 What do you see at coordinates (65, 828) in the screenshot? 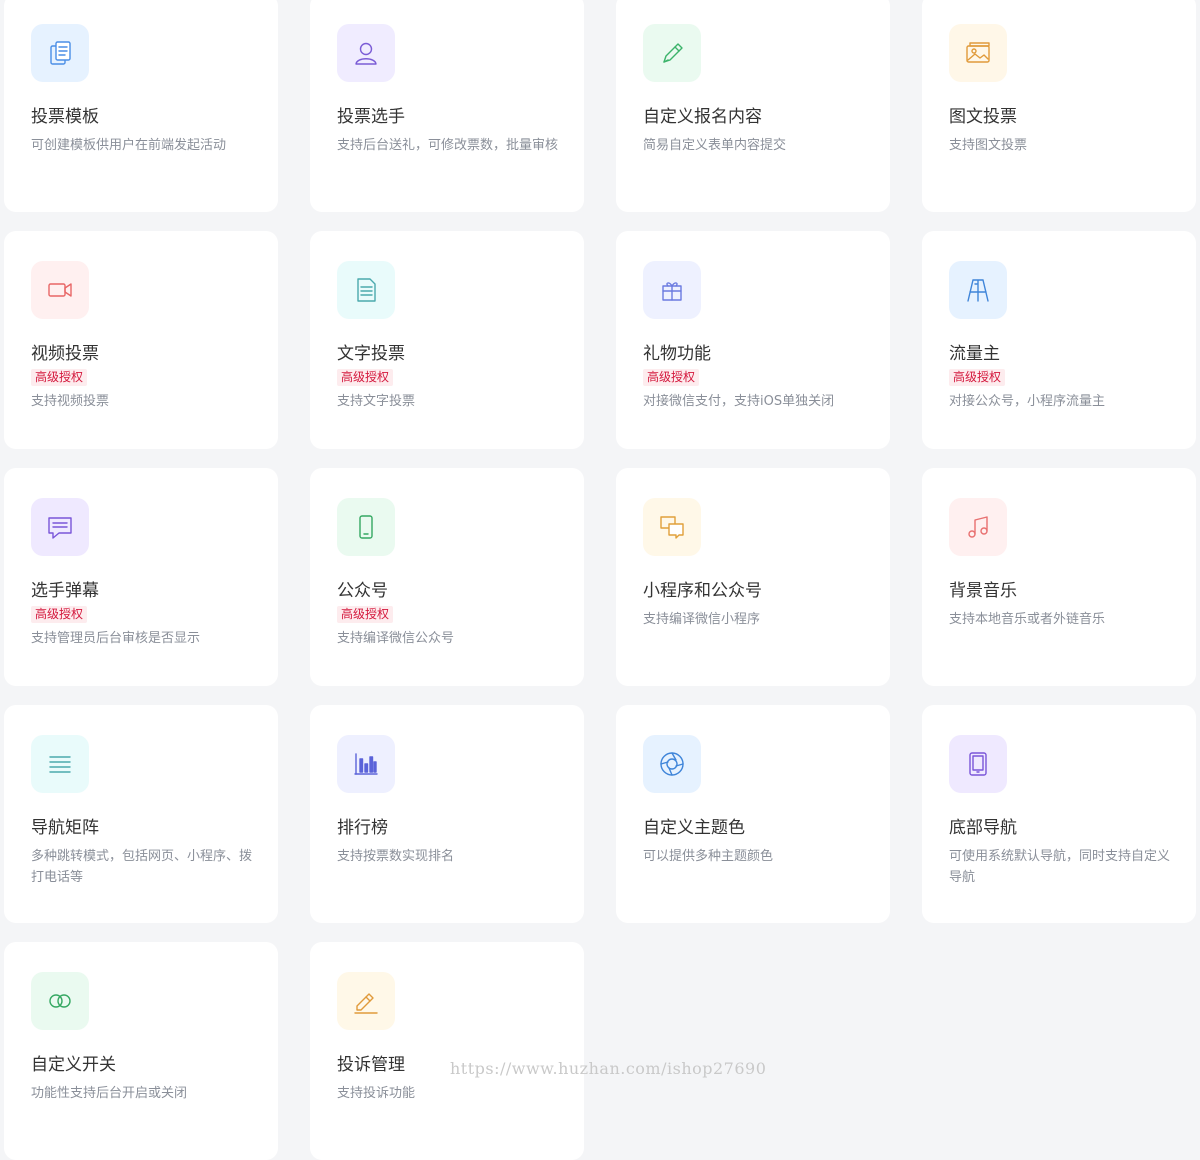
I see `feature-title: 导航矩阵` at bounding box center [65, 828].